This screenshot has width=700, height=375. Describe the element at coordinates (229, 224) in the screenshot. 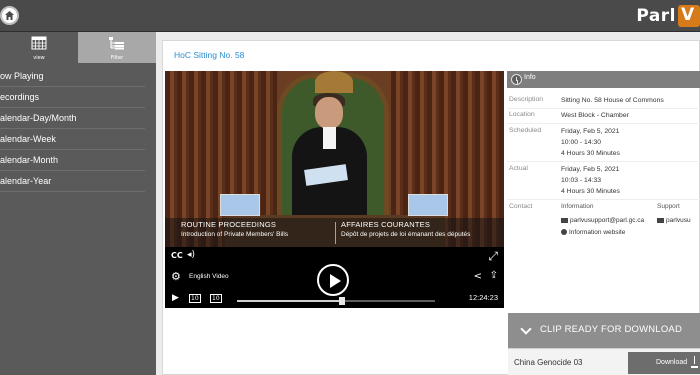

I see `caption-en-title: ROUTINE PROCEEDINGS` at that location.